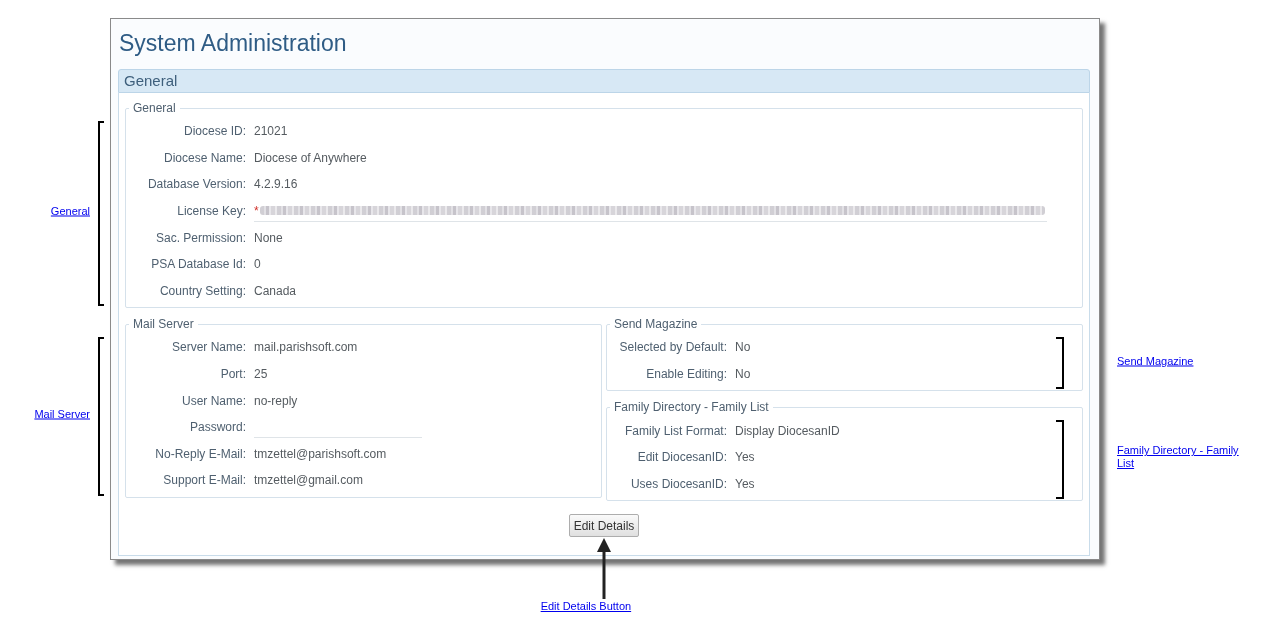 The height and width of the screenshot is (636, 1262). Describe the element at coordinates (787, 431) in the screenshot. I see `field-value: Display DiocesanID` at that location.